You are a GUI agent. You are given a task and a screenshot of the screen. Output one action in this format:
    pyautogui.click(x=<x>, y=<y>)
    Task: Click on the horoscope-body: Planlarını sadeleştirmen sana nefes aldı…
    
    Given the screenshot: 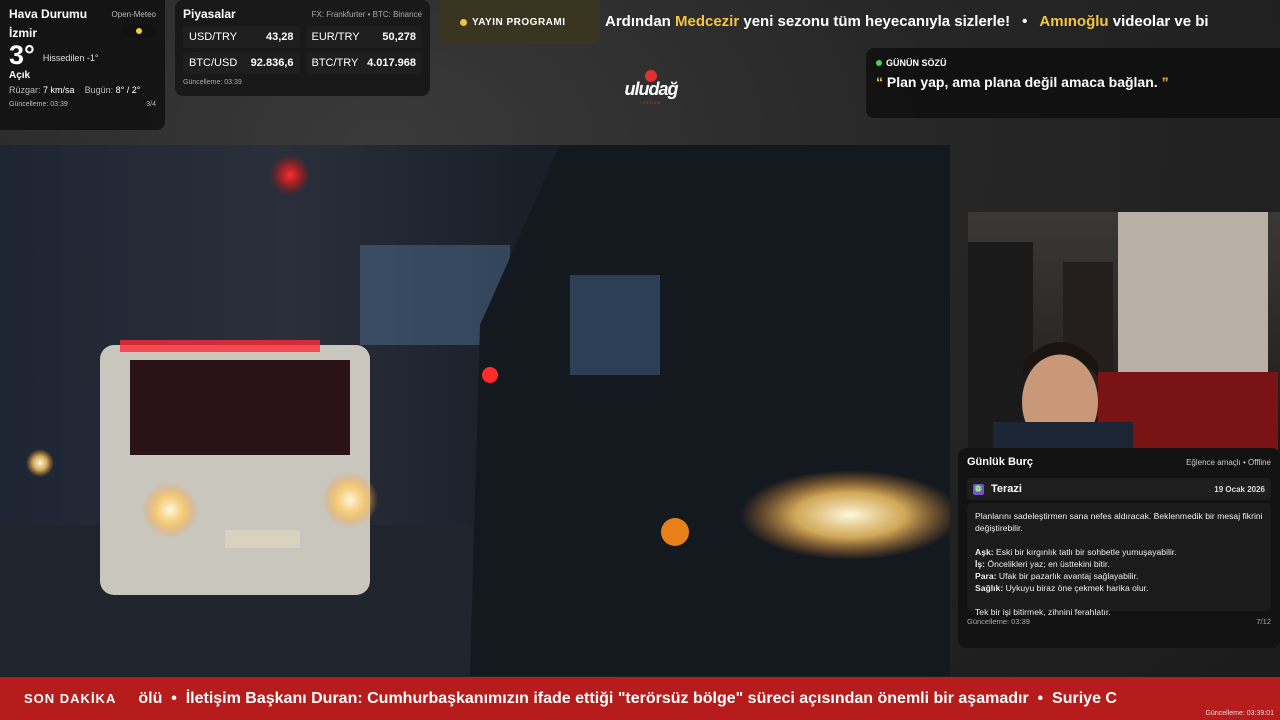 What is the action you would take?
    pyautogui.click(x=1119, y=560)
    